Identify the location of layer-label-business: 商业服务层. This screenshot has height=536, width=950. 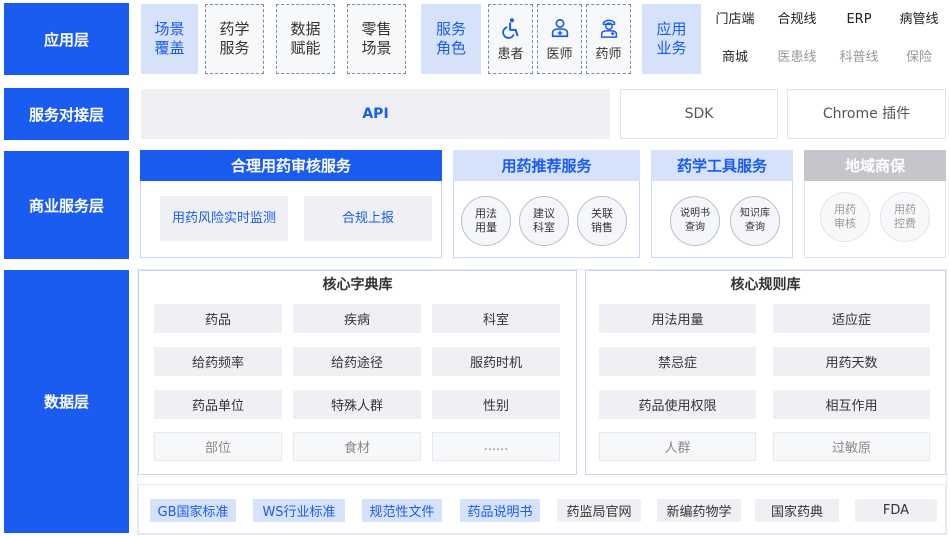
(66, 205).